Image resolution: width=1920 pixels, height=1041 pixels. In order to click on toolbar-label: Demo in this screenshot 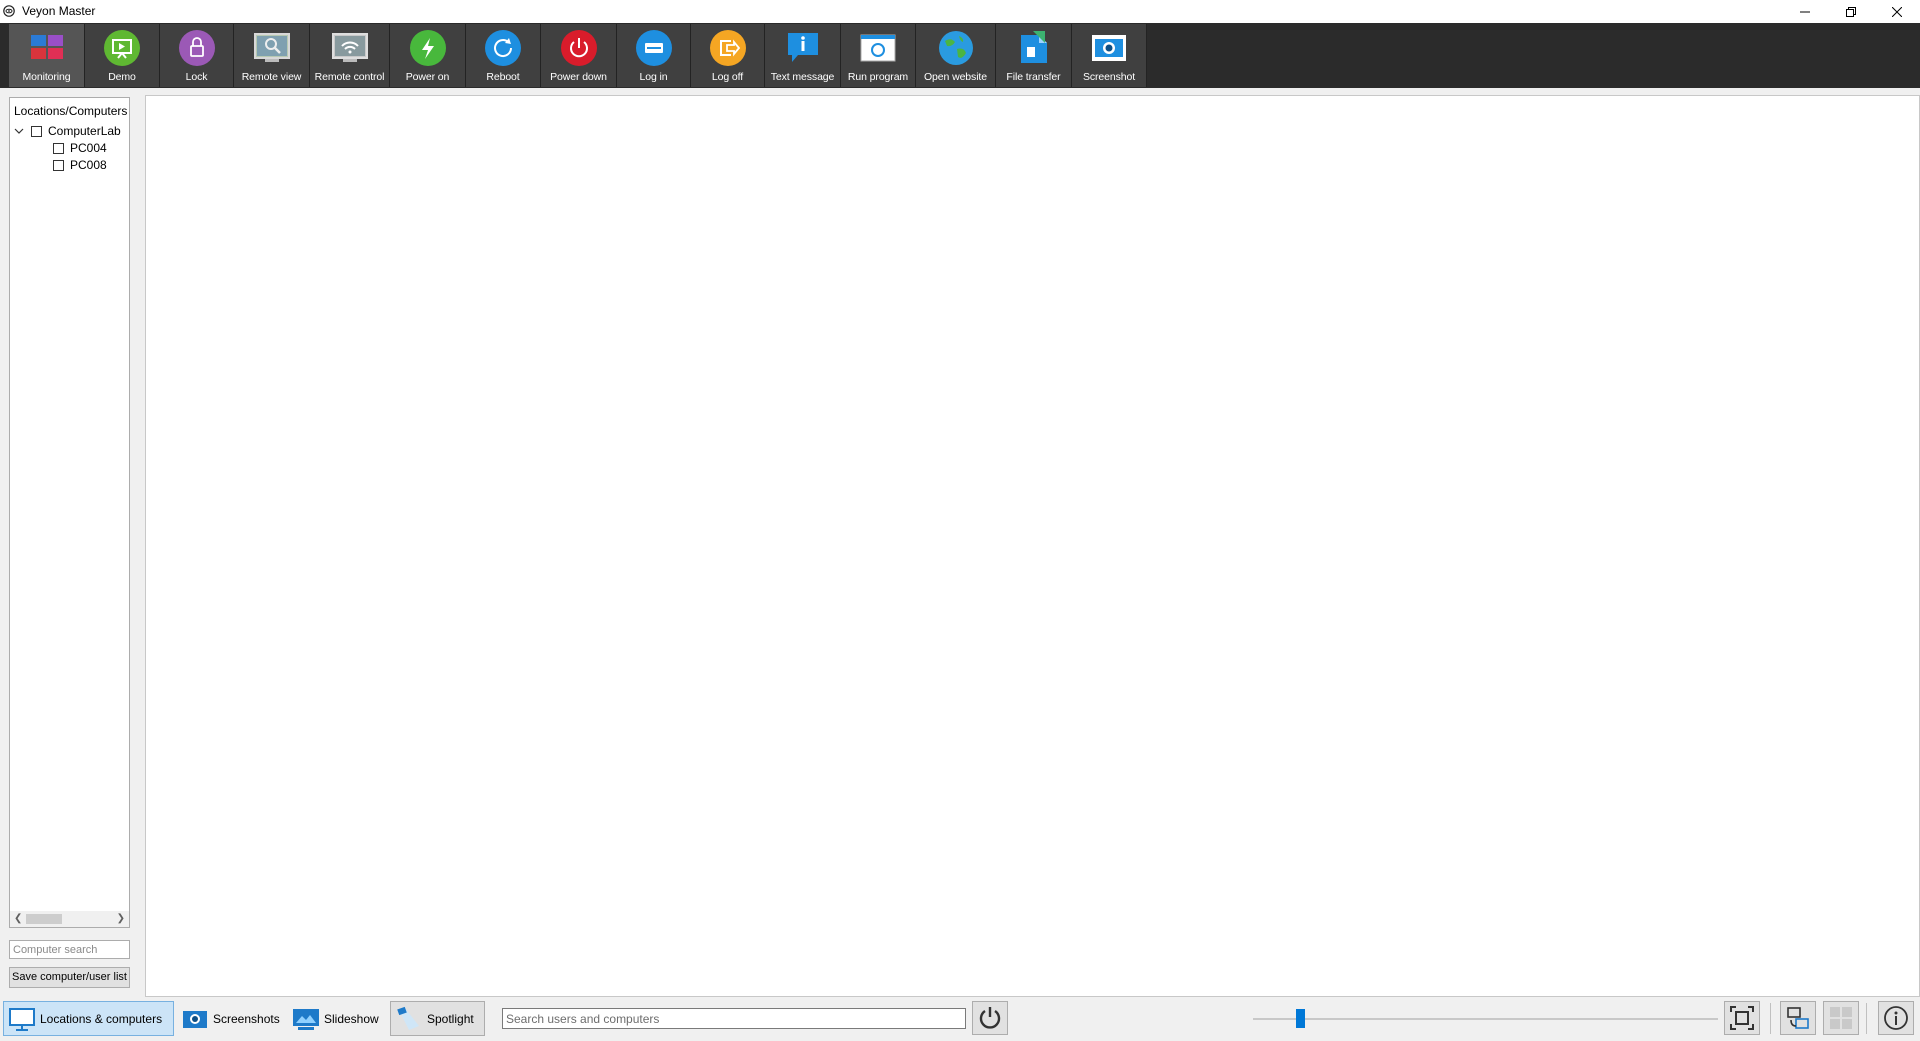, I will do `click(122, 77)`.